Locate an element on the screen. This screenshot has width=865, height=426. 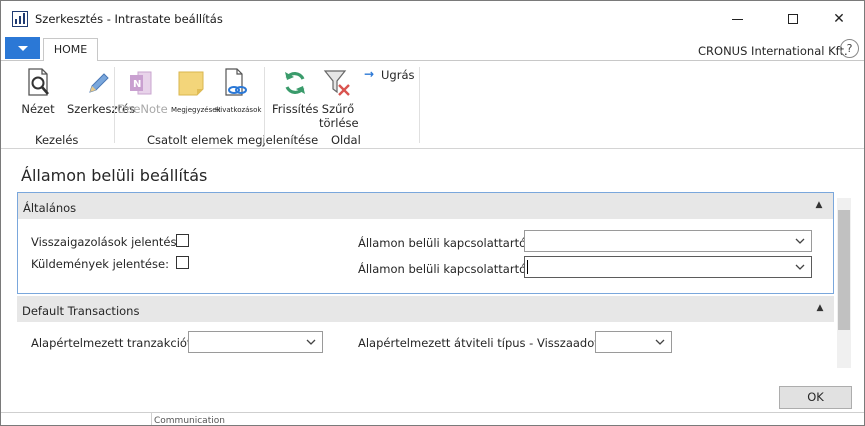
arrow-right-icon: → is located at coordinates (369, 74).